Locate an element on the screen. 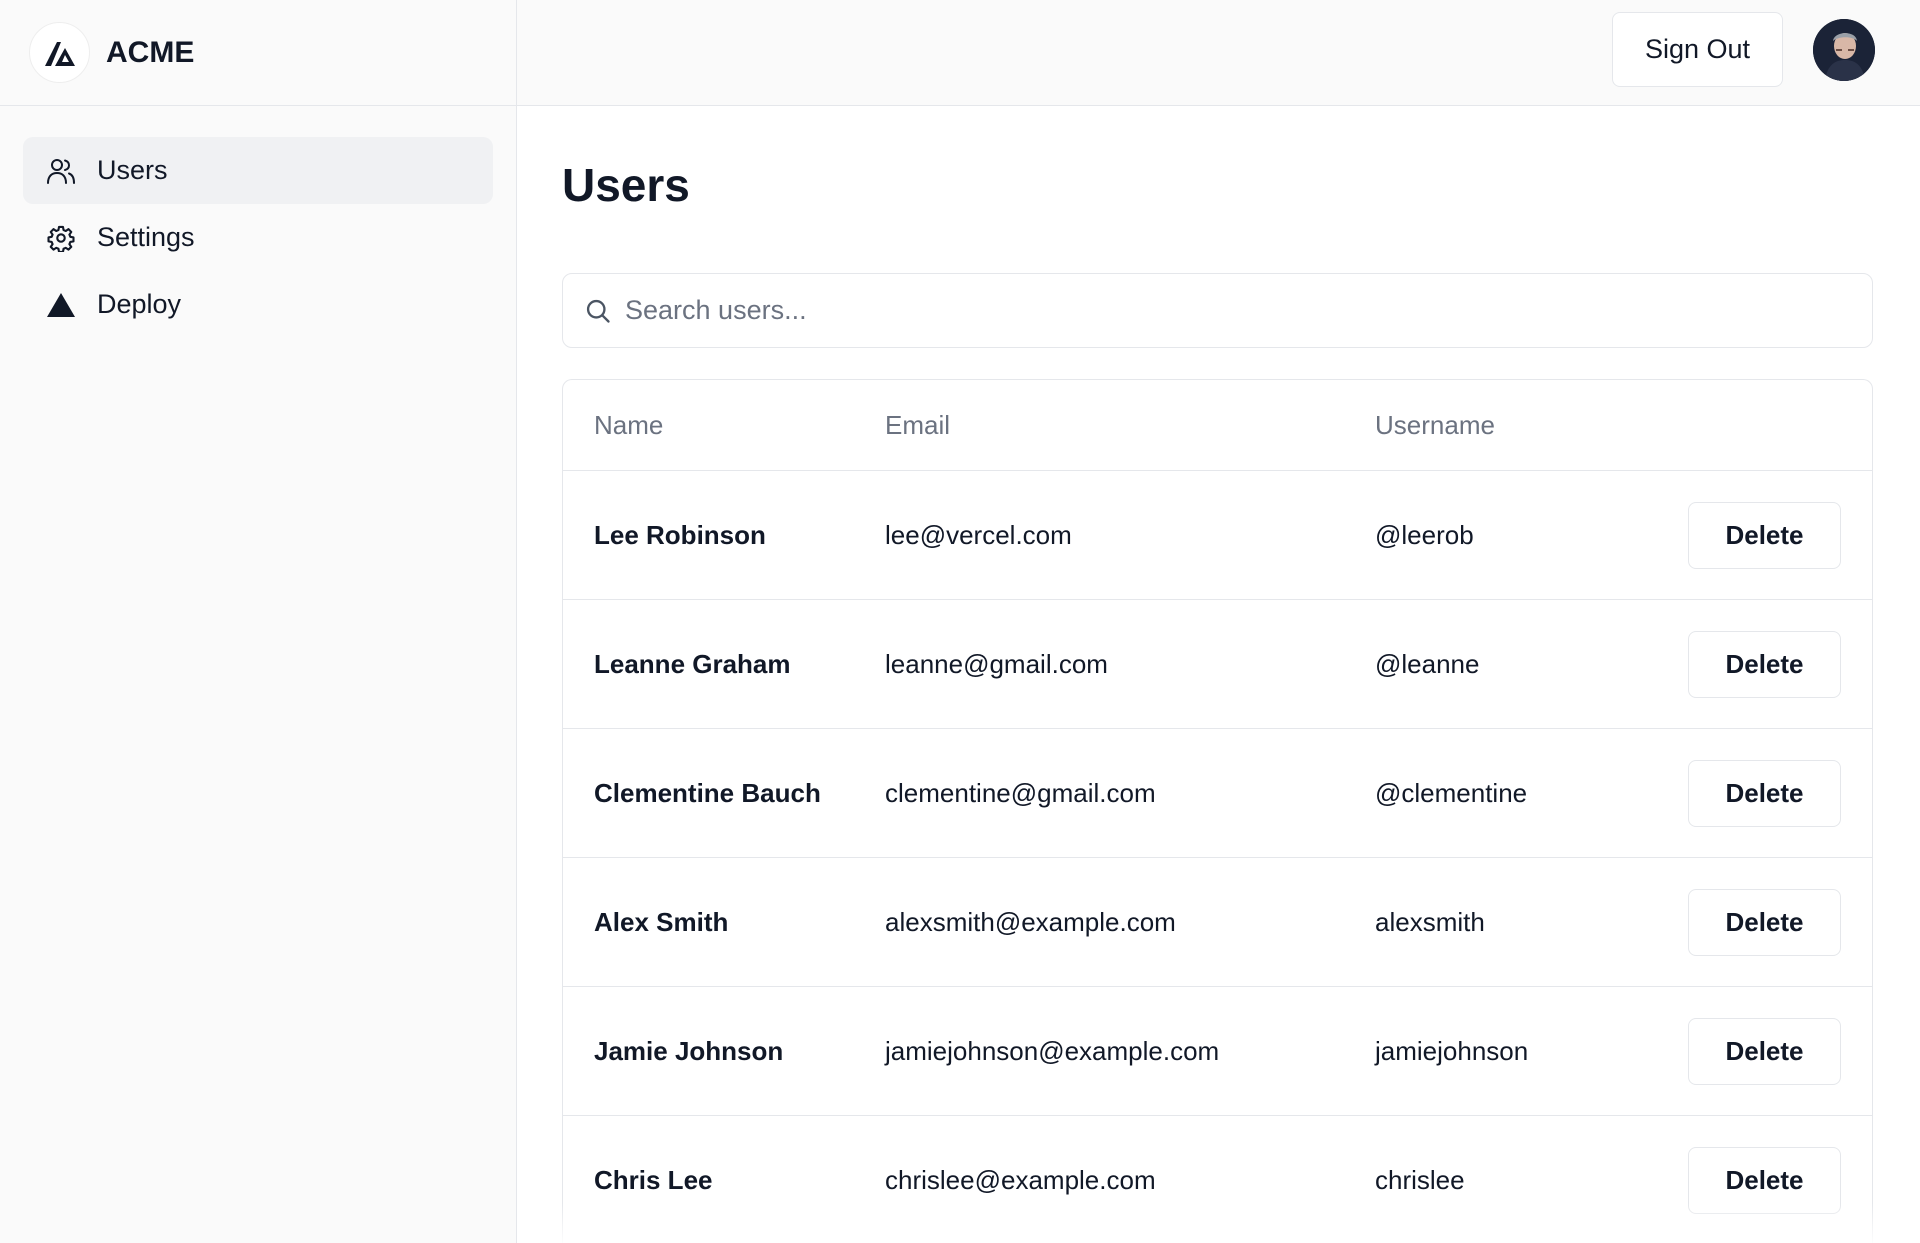  search-input is located at coordinates (1248, 310).